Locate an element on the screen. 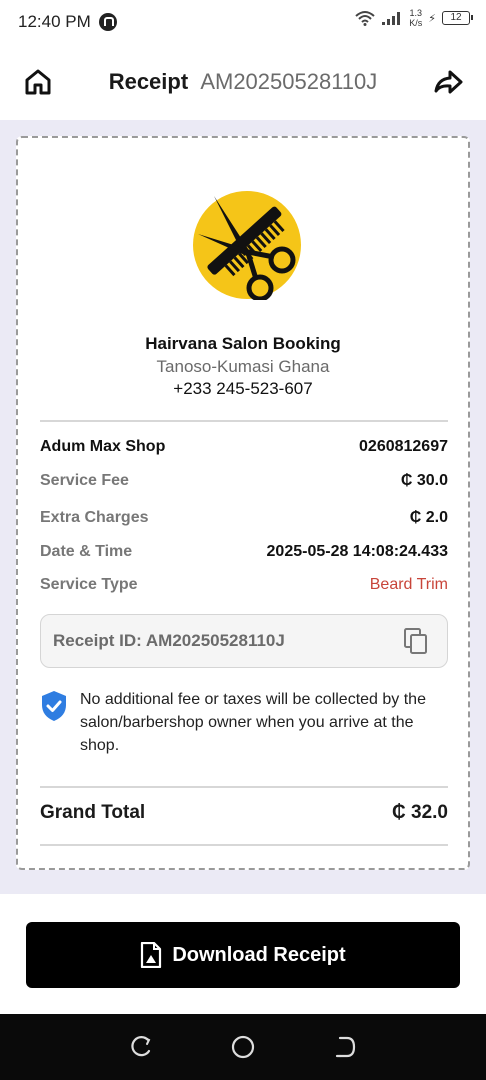 The image size is (486, 1080). back-nav-icon is located at coordinates (345, 1047).